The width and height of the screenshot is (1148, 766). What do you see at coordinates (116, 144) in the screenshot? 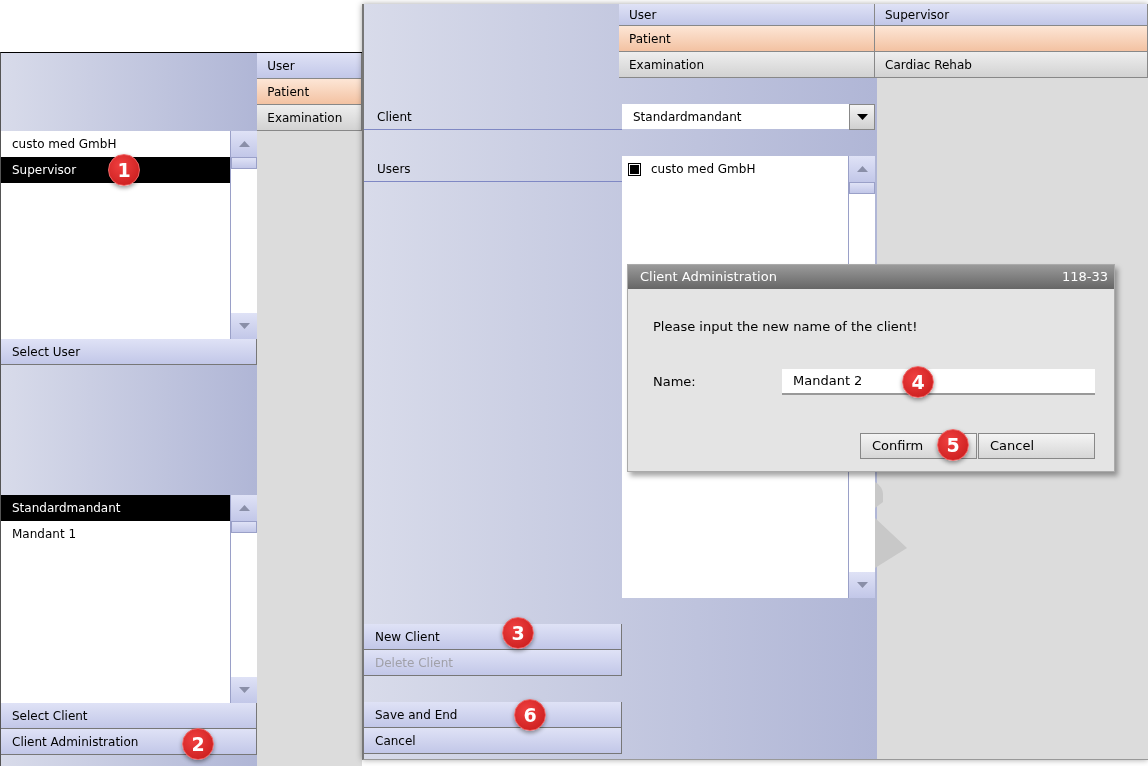
I see `list-item: custo med GmbH` at bounding box center [116, 144].